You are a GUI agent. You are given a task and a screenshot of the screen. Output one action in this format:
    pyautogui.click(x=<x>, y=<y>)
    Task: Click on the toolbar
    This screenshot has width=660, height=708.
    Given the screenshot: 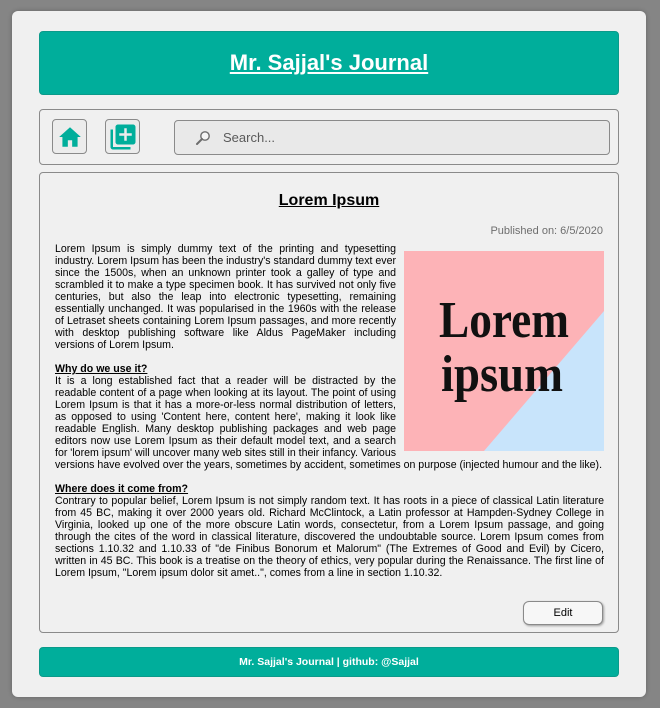 What is the action you would take?
    pyautogui.click(x=329, y=137)
    